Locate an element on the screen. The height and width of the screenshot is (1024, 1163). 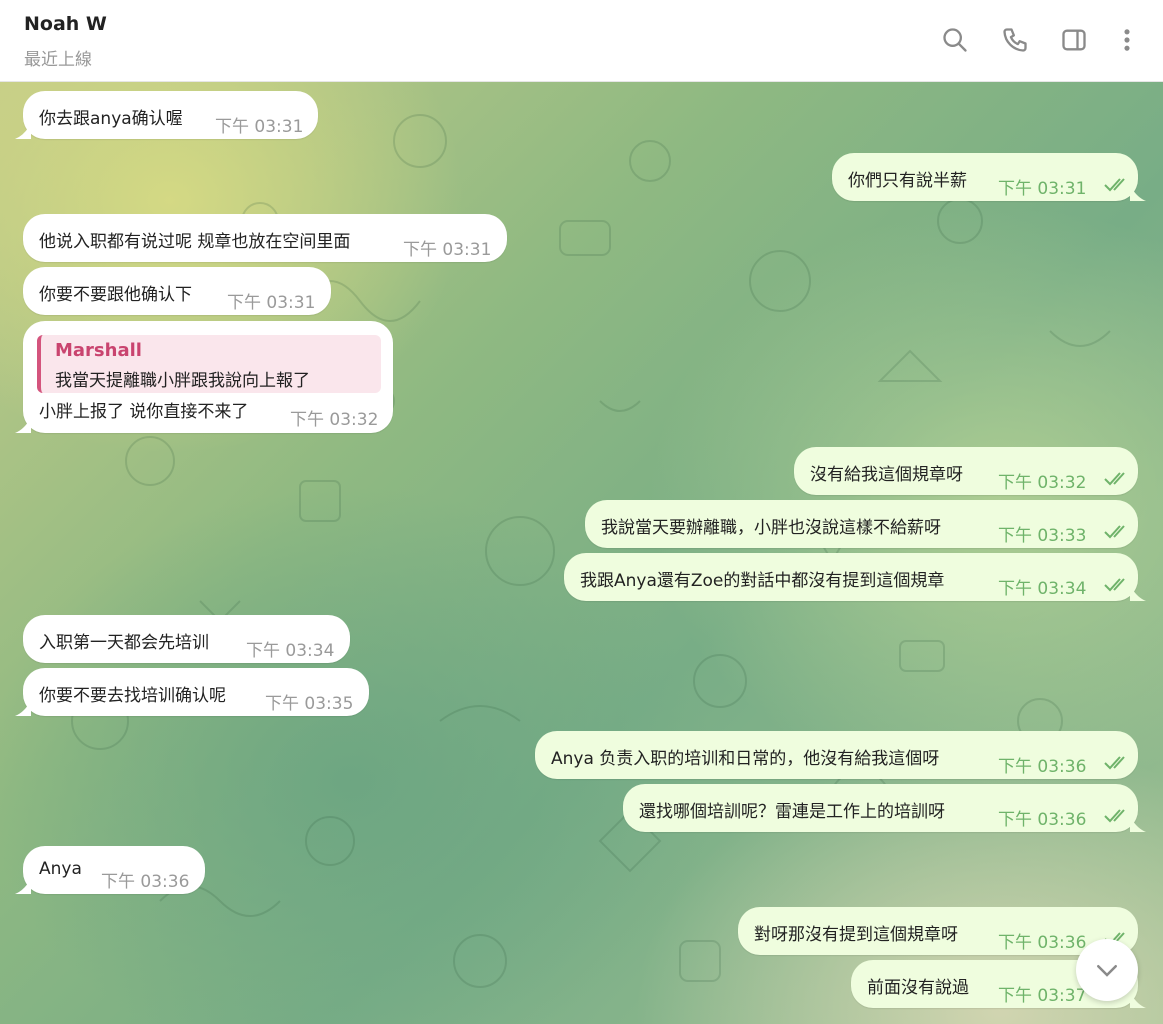
message-time: 下午 03:37 is located at coordinates (1042, 996).